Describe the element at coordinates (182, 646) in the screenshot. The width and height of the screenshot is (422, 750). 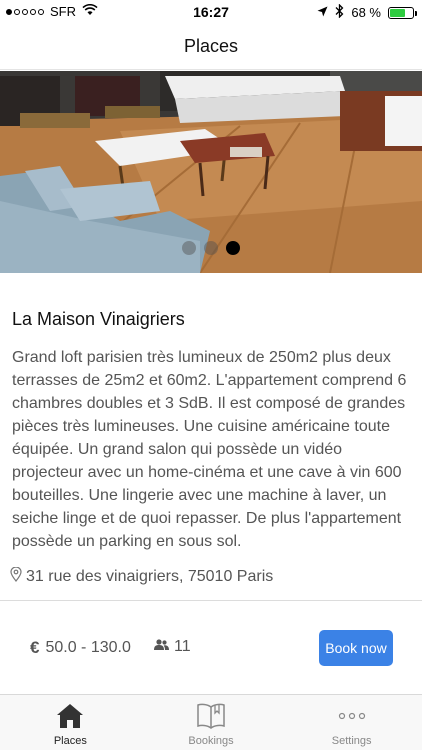
I see `guest-count: 11` at that location.